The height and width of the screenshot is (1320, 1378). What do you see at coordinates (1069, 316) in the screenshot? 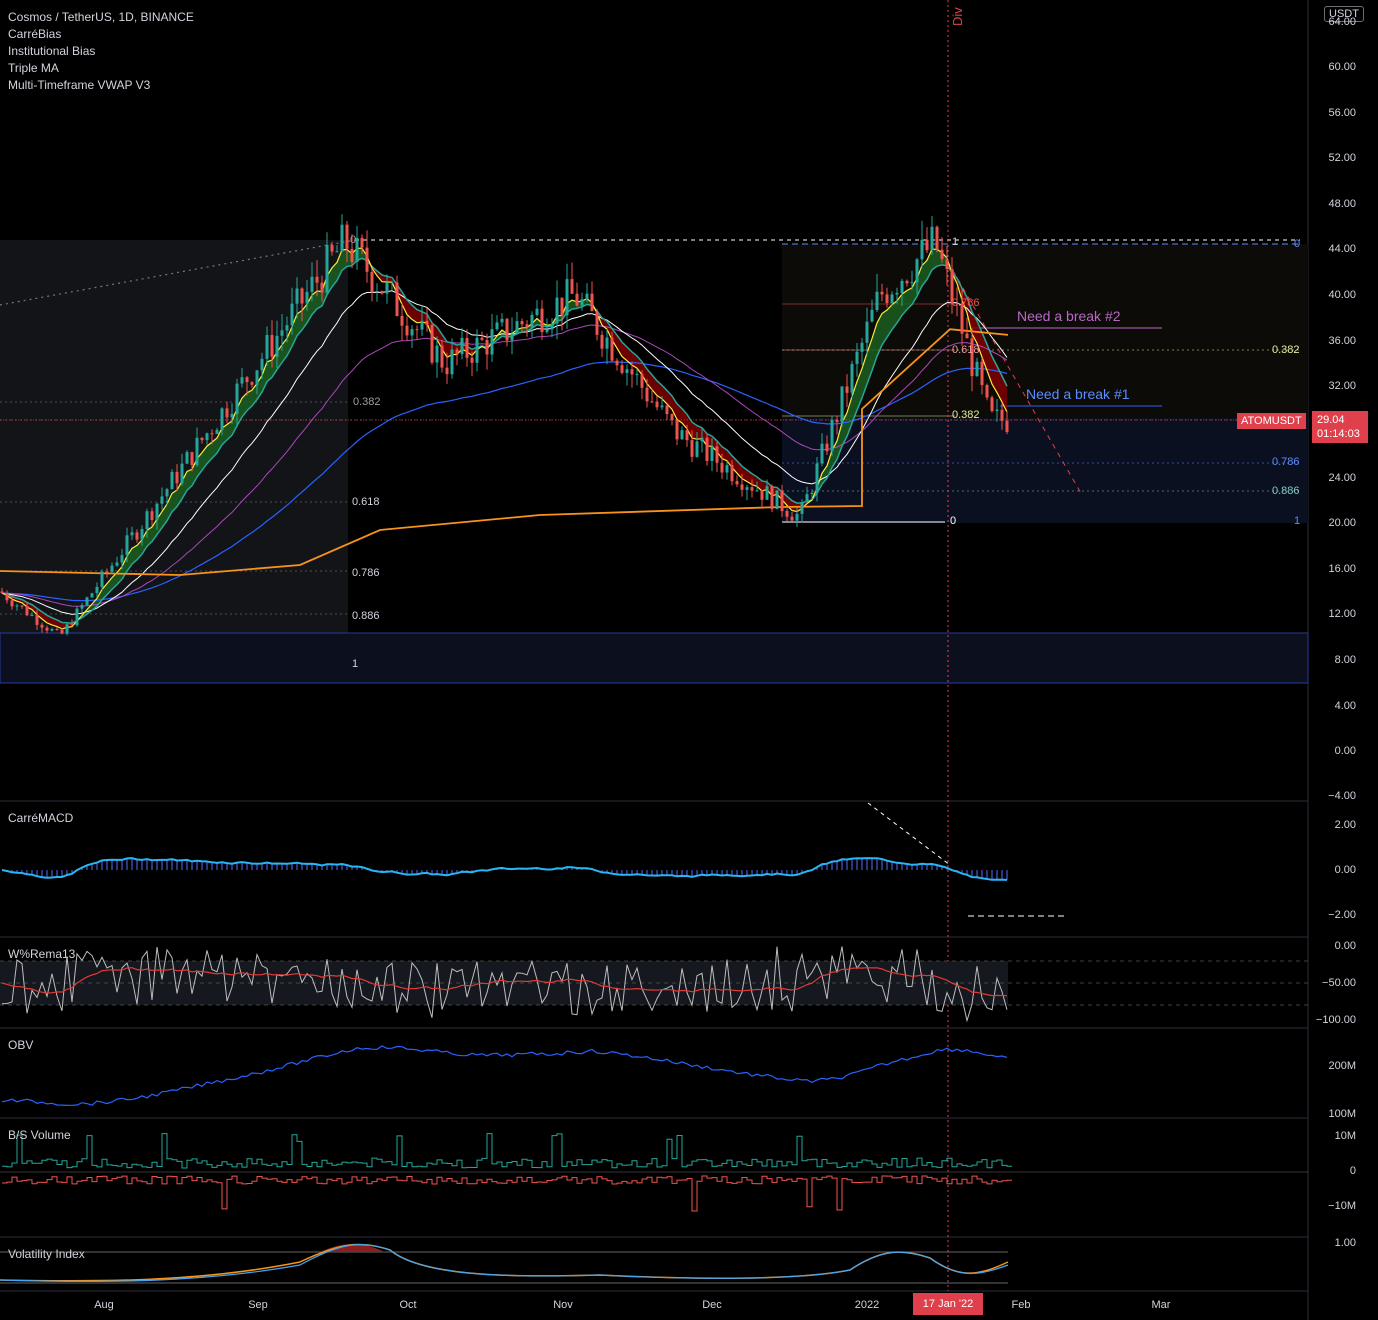
I see `annotation-need-break-2: Need a break #2` at bounding box center [1069, 316].